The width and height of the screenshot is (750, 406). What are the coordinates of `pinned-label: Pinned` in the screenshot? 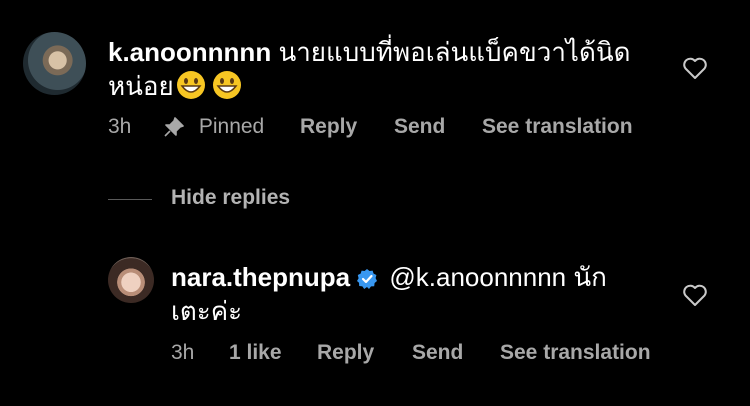 It's located at (231, 126).